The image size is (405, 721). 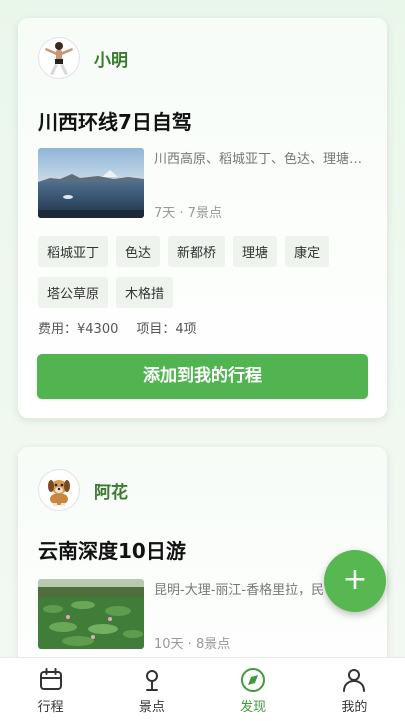 I want to click on itinerary-meta: 10天 · 8景点, so click(x=192, y=644).